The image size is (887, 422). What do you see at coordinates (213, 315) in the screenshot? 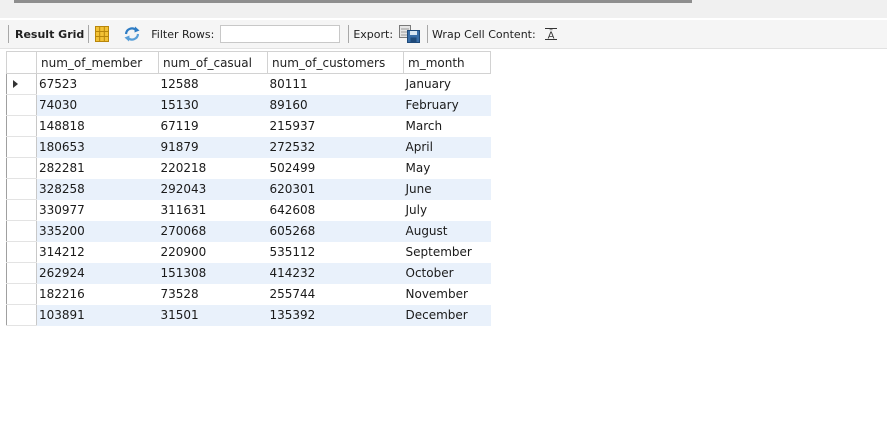
I see `table-cell: 31501` at bounding box center [213, 315].